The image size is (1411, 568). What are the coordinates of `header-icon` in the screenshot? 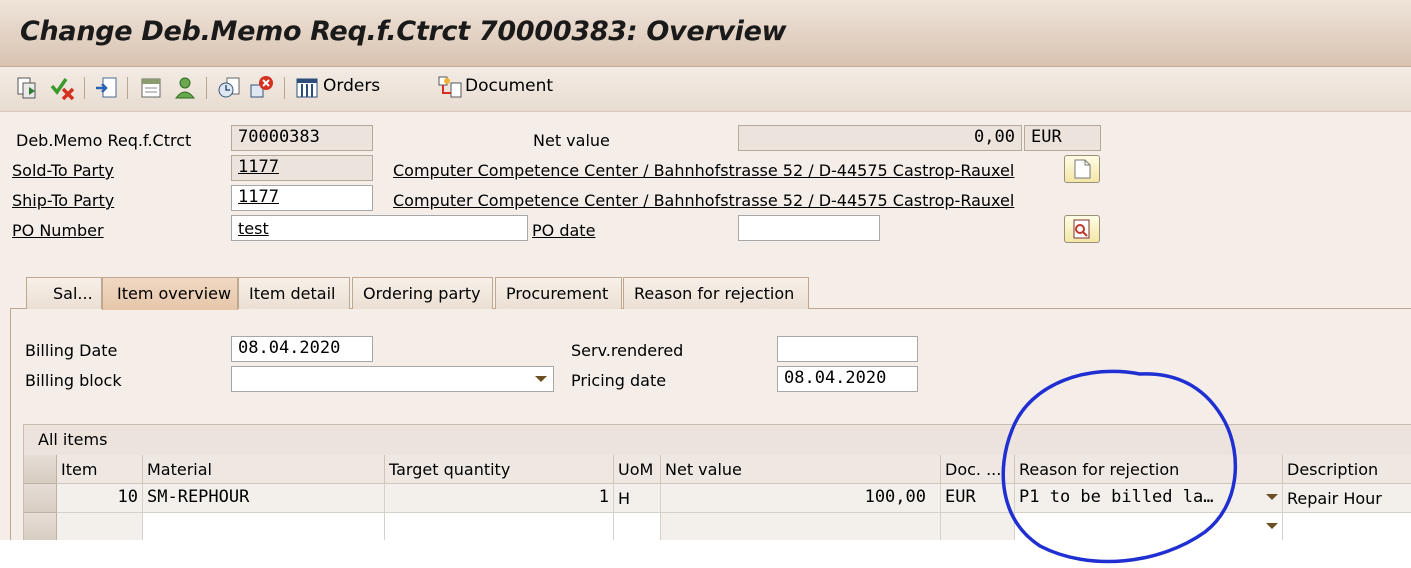 It's located at (151, 88).